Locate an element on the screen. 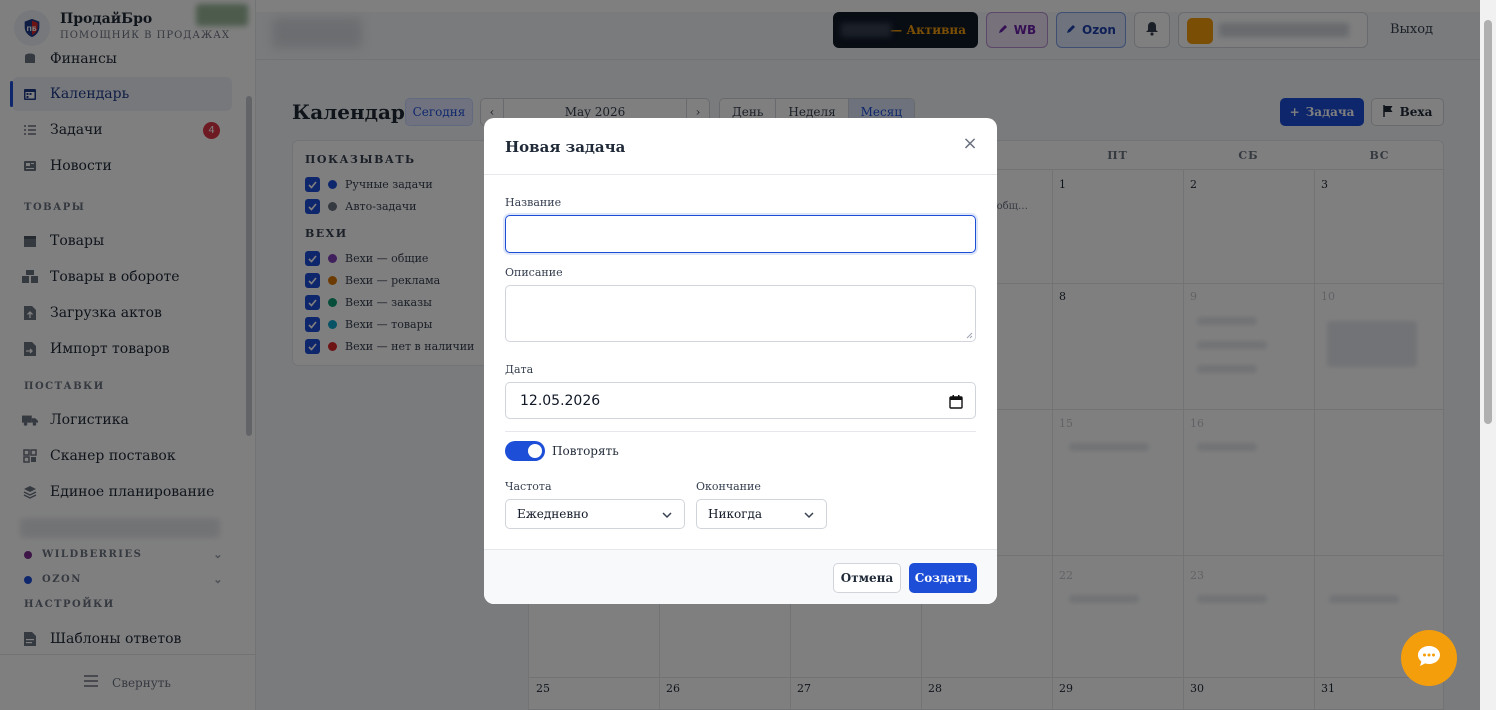 The width and height of the screenshot is (1496, 710). chat-button is located at coordinates (1429, 658).